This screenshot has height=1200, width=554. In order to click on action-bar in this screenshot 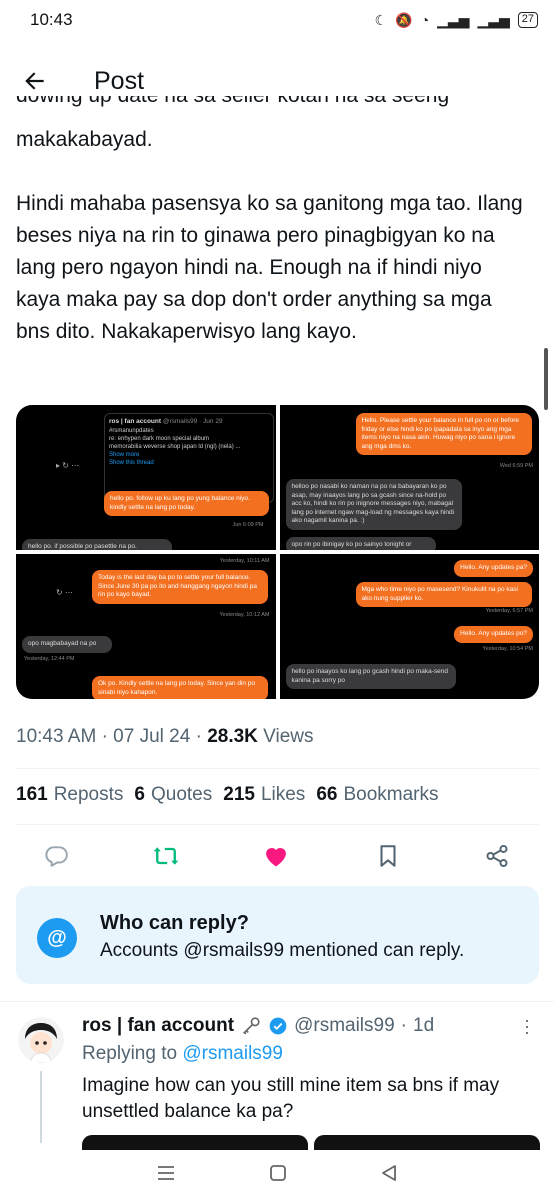, I will do `click(277, 856)`.